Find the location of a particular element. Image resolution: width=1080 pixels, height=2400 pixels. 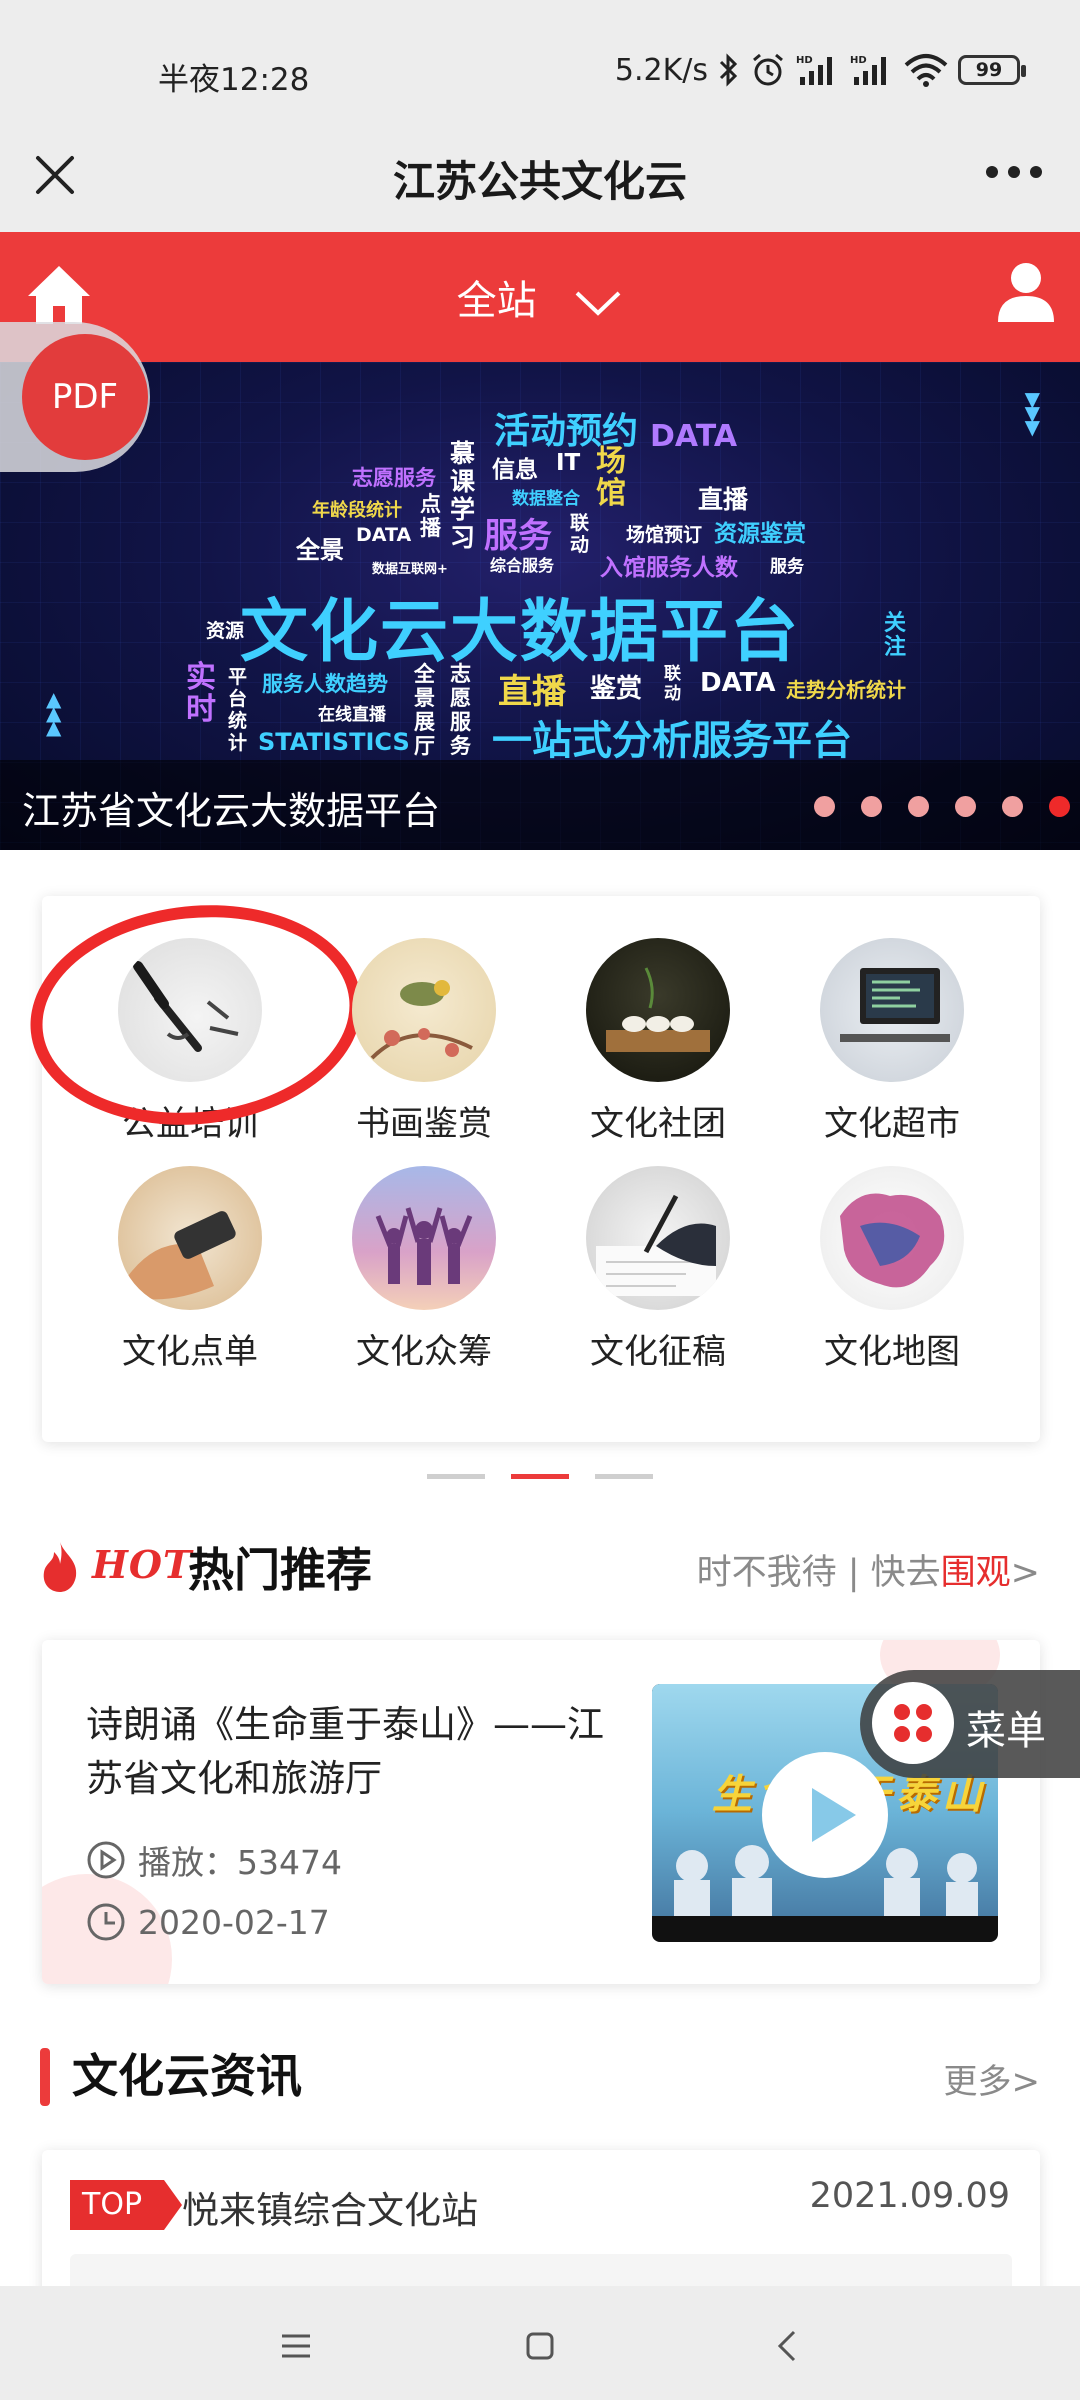

site-selector: 全站 is located at coordinates (540, 297).